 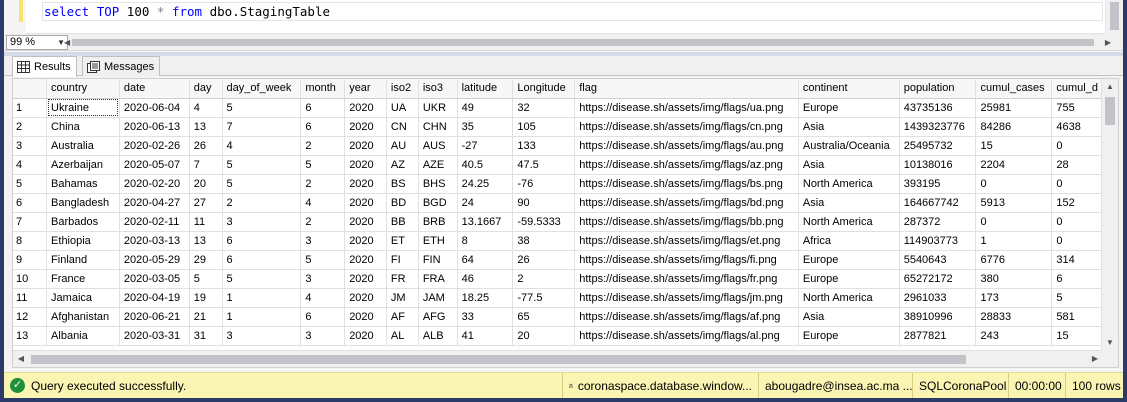 What do you see at coordinates (1114, 16) in the screenshot?
I see `editor-scroll-thumb` at bounding box center [1114, 16].